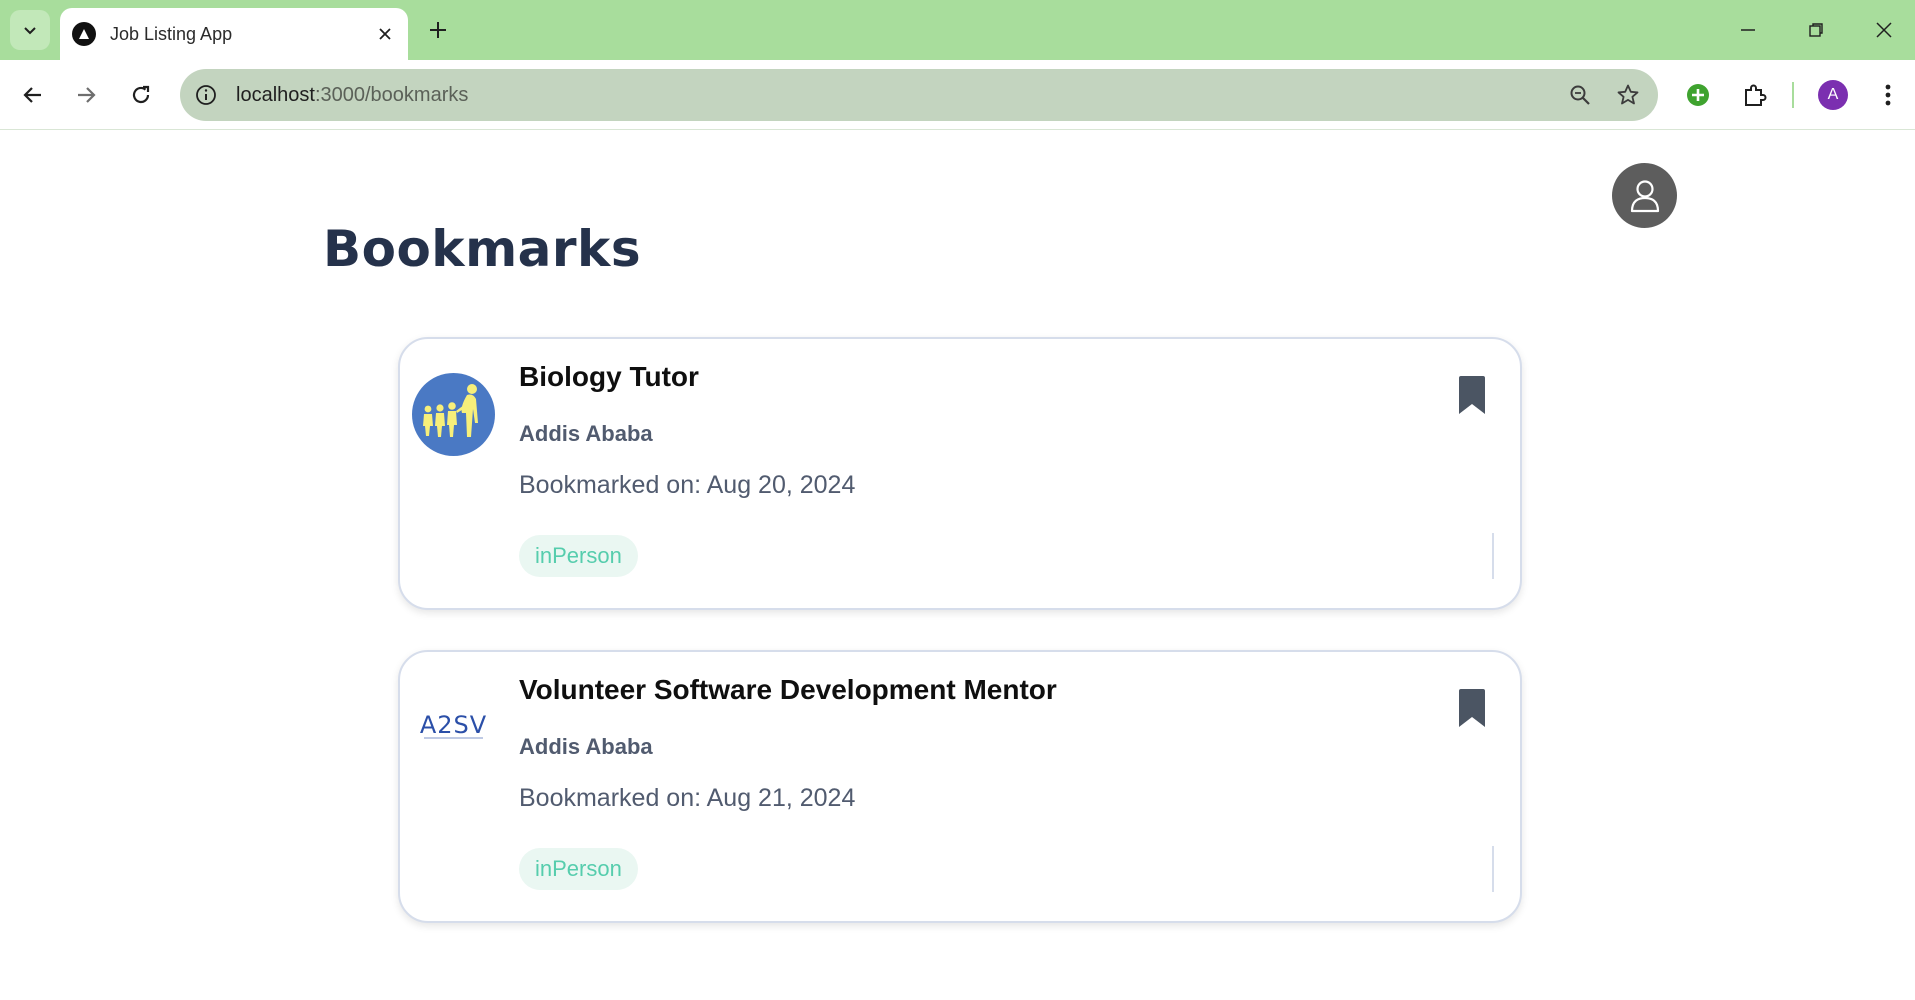 The height and width of the screenshot is (1000, 1915). I want to click on browser-toolbar: localhost:3000/bookmarks A, so click(957, 95).